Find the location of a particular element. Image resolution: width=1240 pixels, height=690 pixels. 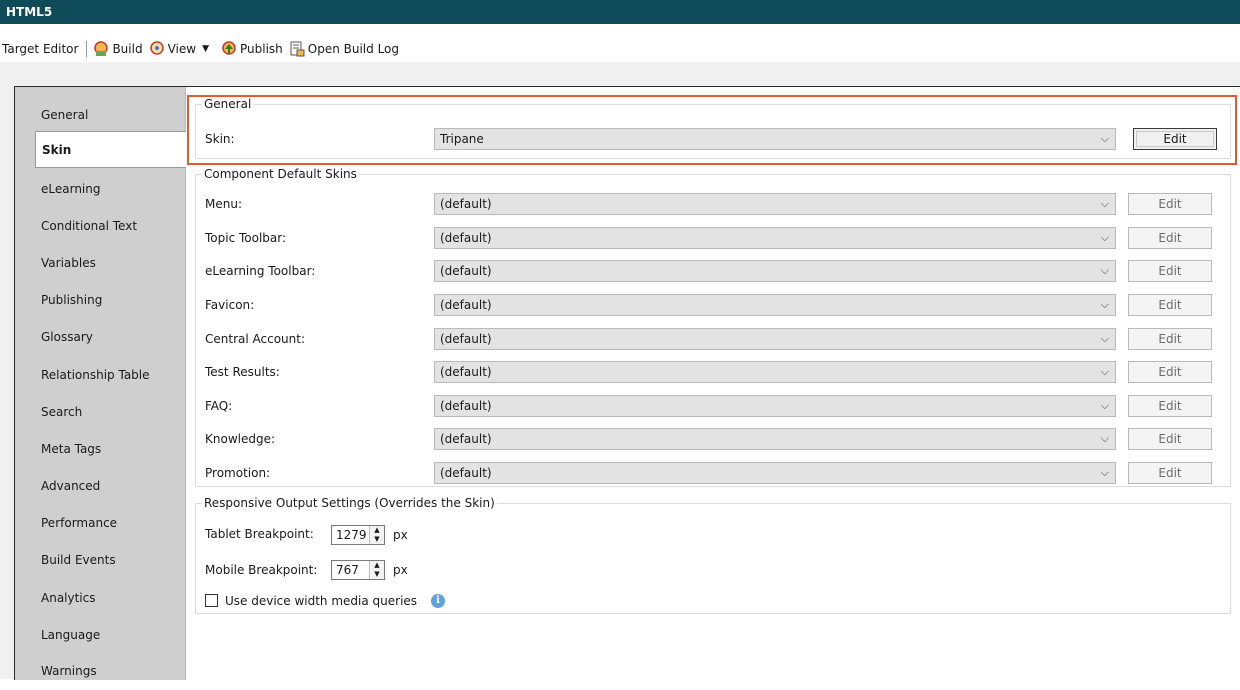

view-dropdown-icon: ▼ is located at coordinates (205, 49).